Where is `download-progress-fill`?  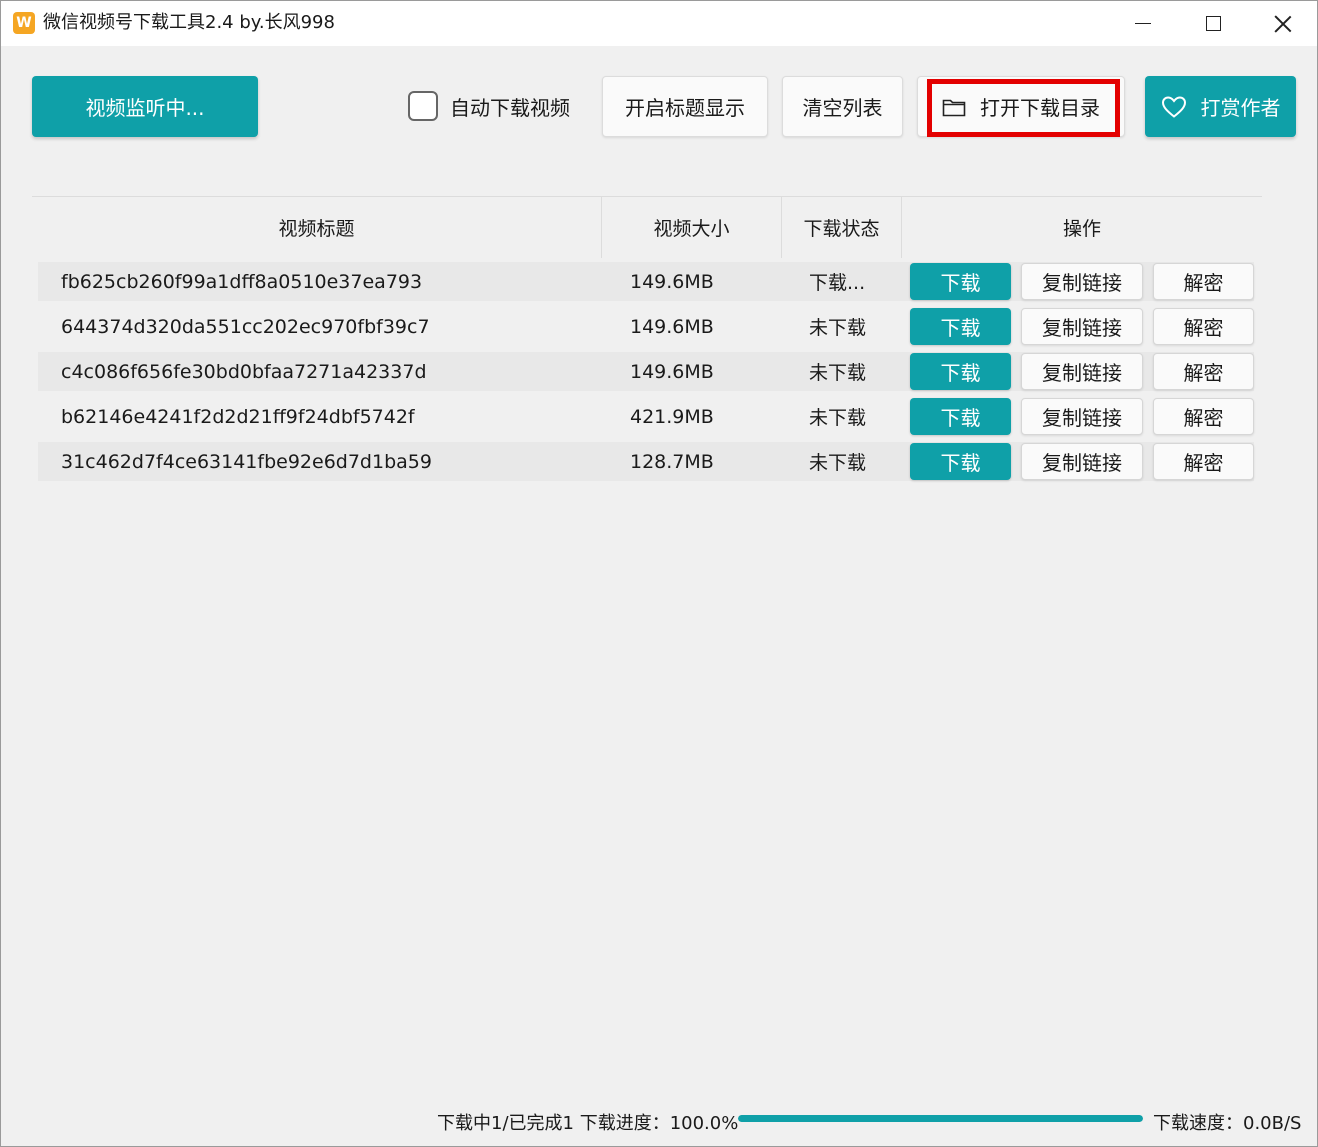
download-progress-fill is located at coordinates (940, 1118).